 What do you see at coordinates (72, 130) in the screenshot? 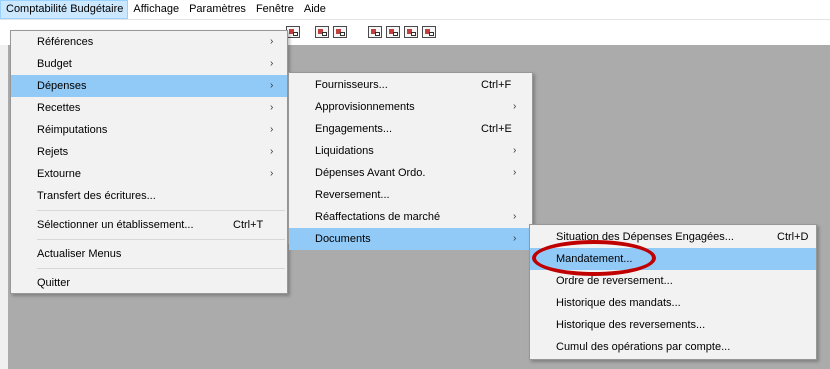
I see `menu-item-label: Réimputations` at bounding box center [72, 130].